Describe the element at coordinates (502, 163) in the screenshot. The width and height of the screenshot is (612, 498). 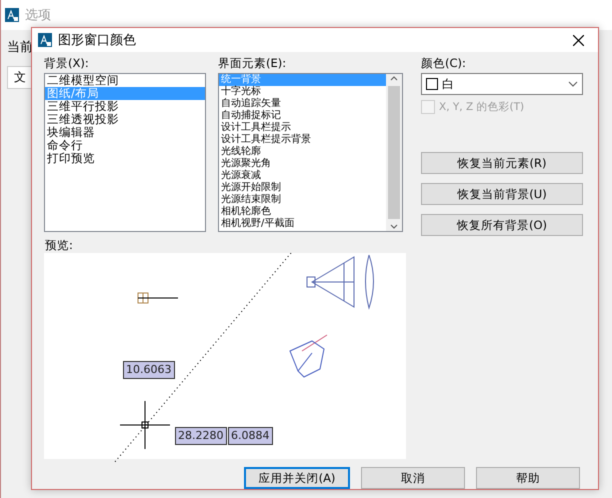
I see `restore-button: 恢复当前元素(R)` at that location.